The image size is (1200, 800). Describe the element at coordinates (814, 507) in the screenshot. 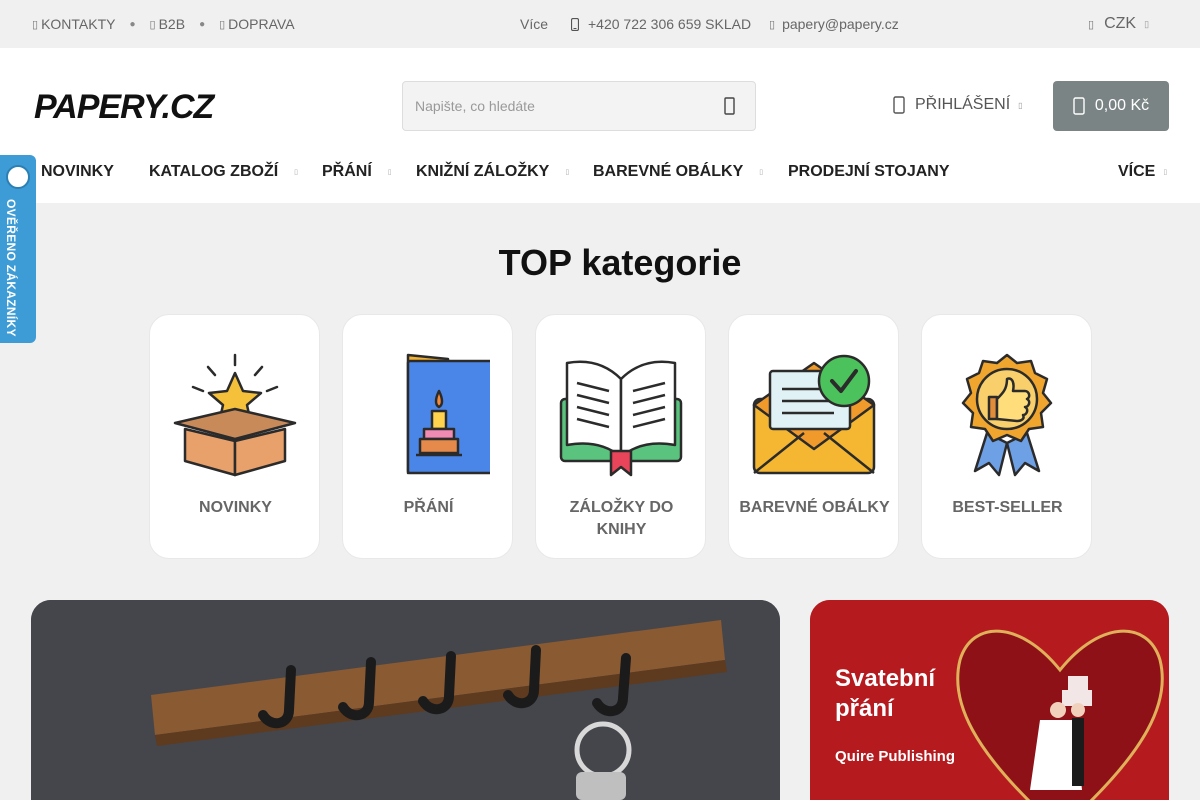

I see `category-label: BAREVNÉ OBÁLKY` at that location.